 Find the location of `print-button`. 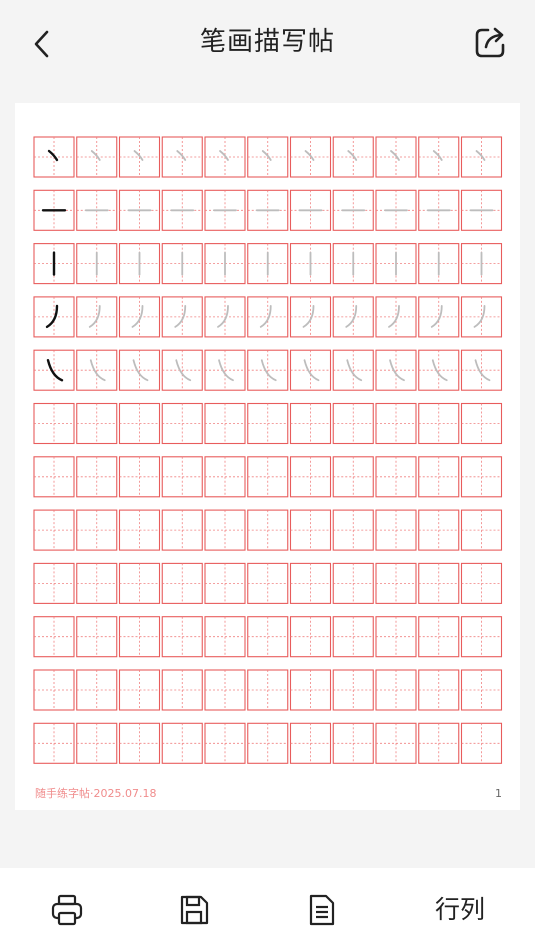

print-button is located at coordinates (67, 910).